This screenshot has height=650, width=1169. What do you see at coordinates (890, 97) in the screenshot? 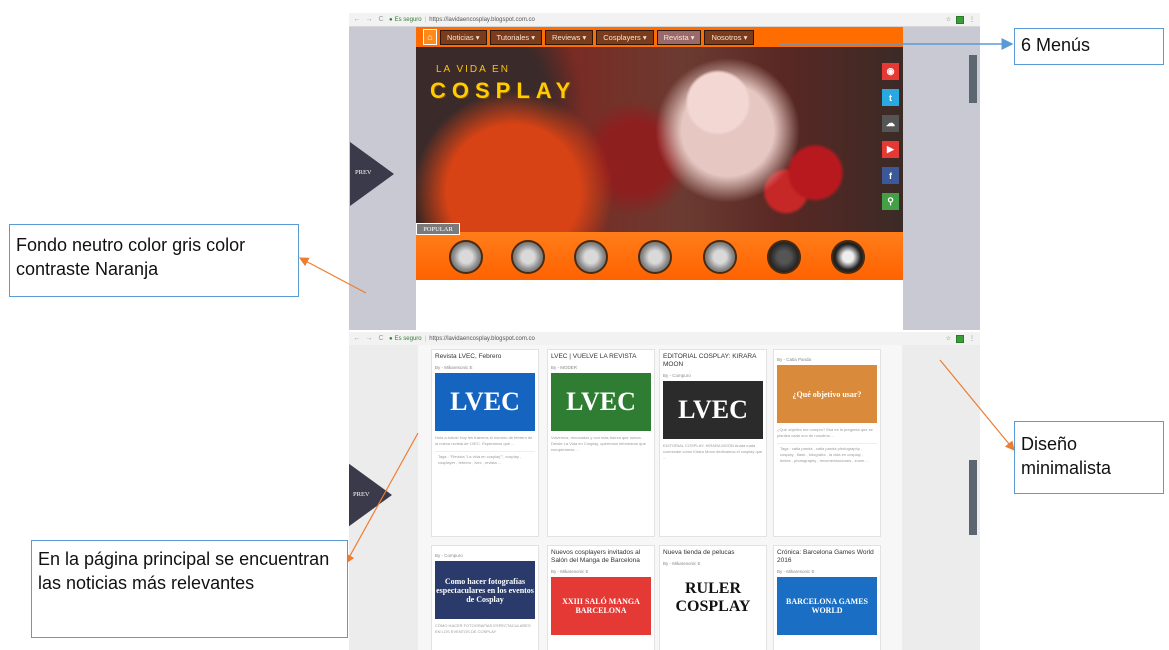
I see `twitter-icon: t` at bounding box center [890, 97].